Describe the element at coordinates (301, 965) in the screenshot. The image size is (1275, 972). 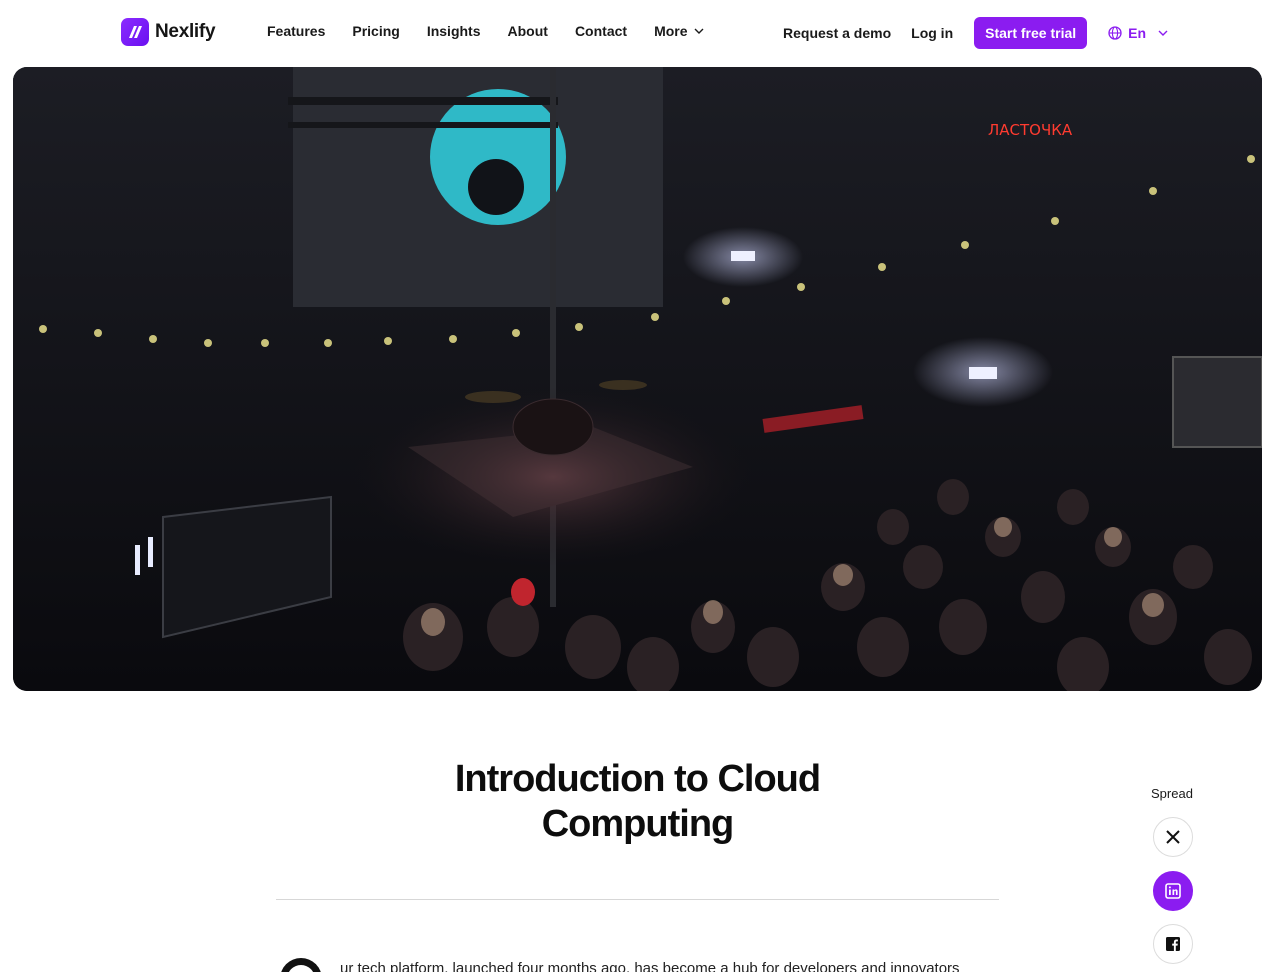
I see `drop-cap-o` at that location.